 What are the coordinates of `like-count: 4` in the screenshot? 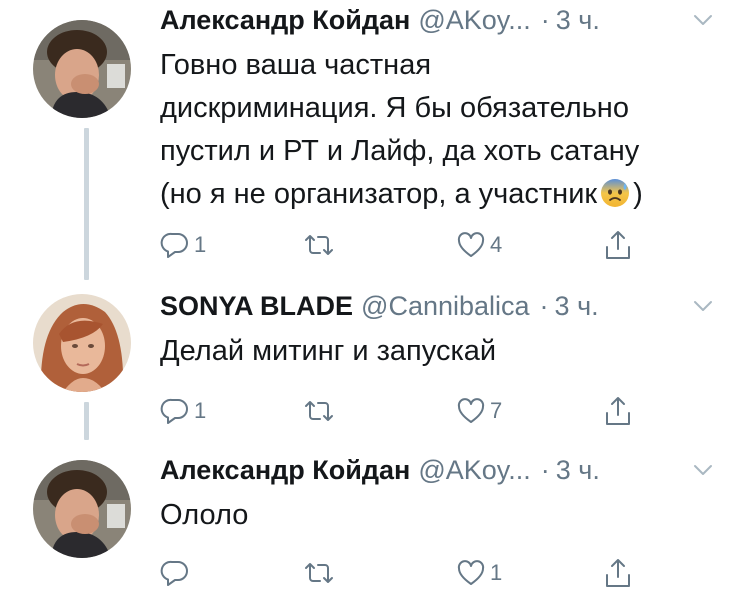 It's located at (496, 244).